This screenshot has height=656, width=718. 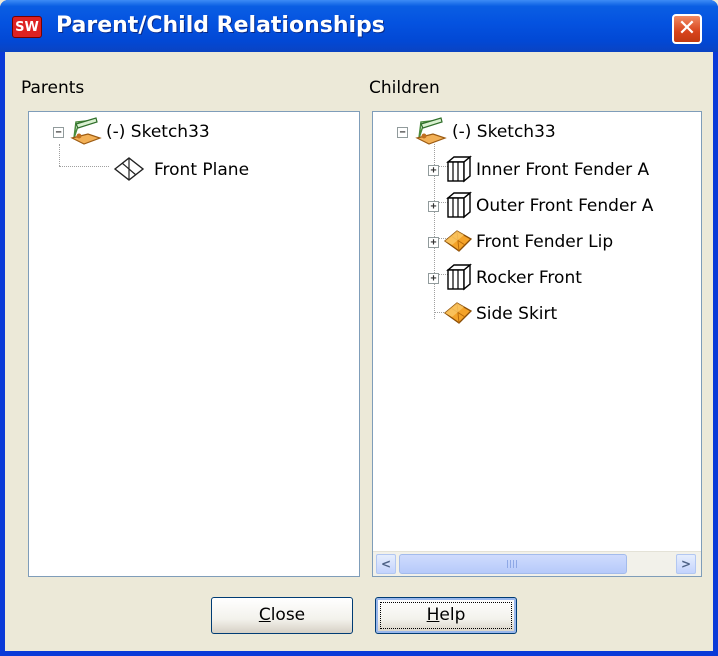 What do you see at coordinates (53, 88) in the screenshot?
I see `parents-label: Parents` at bounding box center [53, 88].